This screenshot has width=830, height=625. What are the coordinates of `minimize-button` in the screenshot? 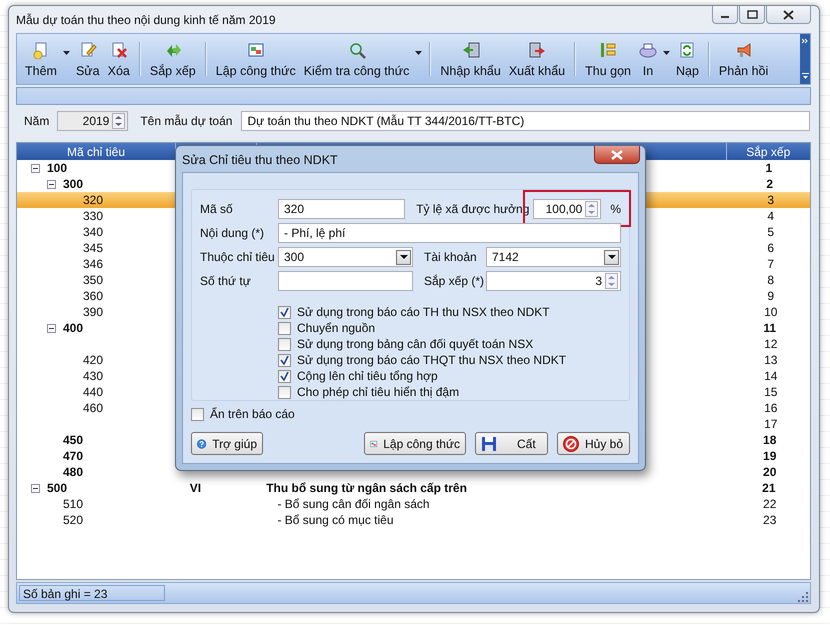 It's located at (725, 15).